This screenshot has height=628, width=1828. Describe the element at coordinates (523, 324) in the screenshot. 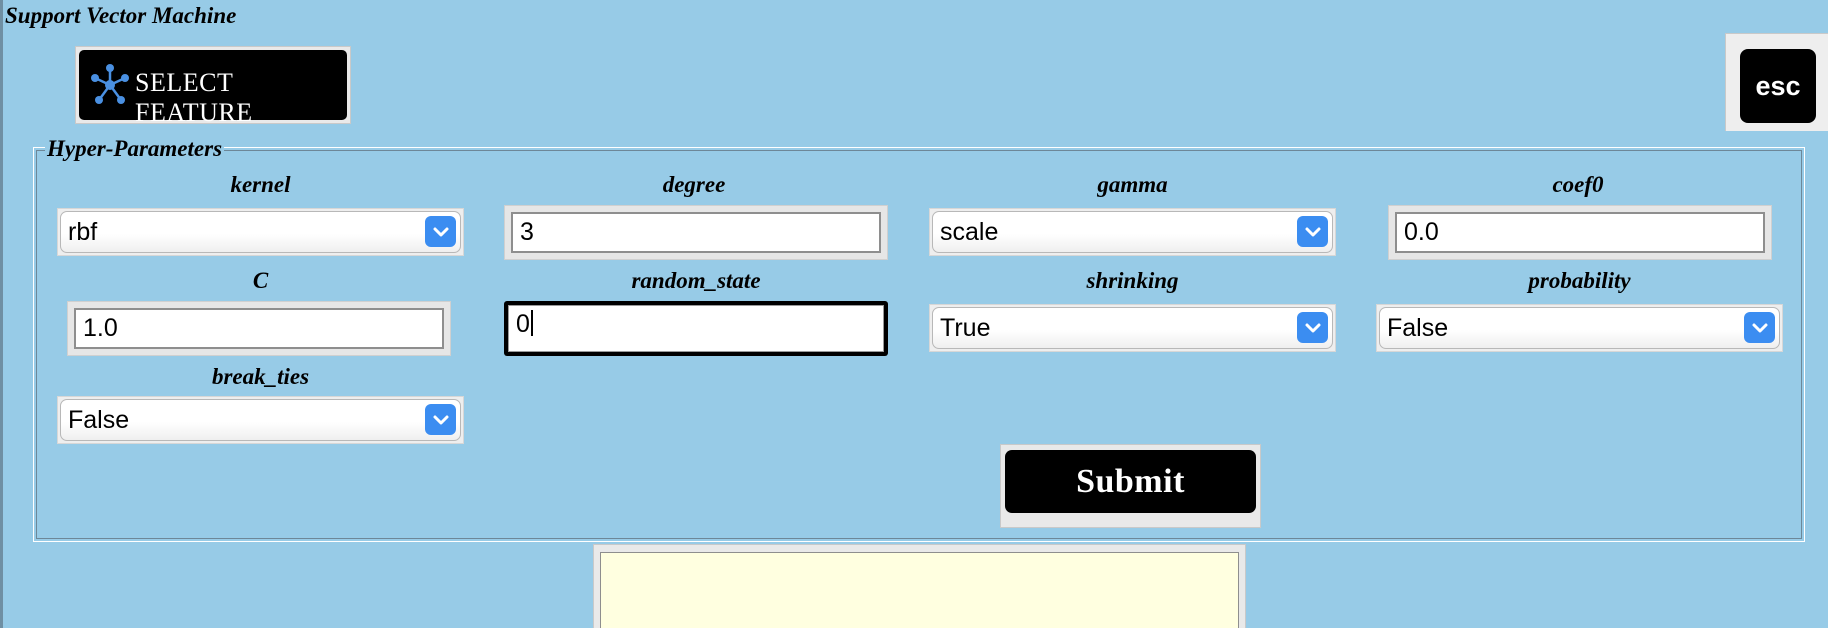

I see `random-state-value: 0` at that location.